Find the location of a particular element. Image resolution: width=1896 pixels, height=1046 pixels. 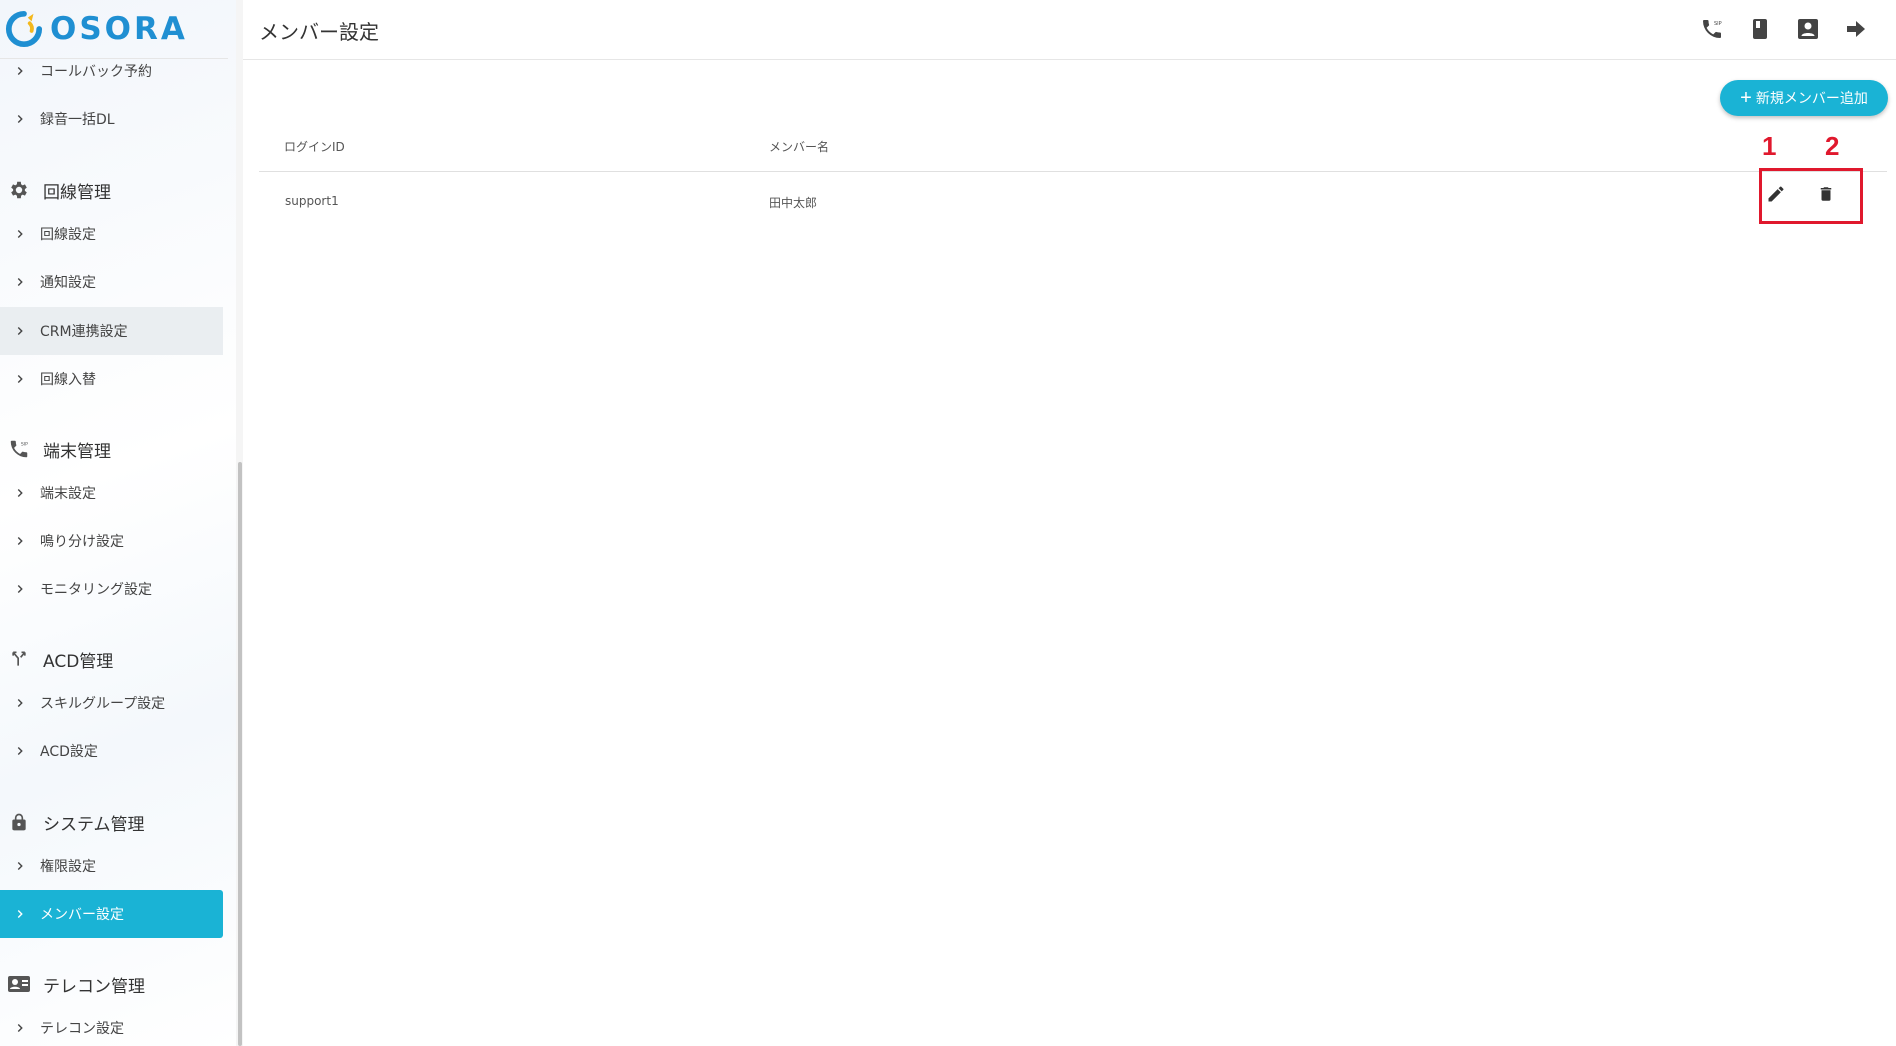

sidebar-item-telecon-settings: テレコン設定 is located at coordinates (111, 1025).